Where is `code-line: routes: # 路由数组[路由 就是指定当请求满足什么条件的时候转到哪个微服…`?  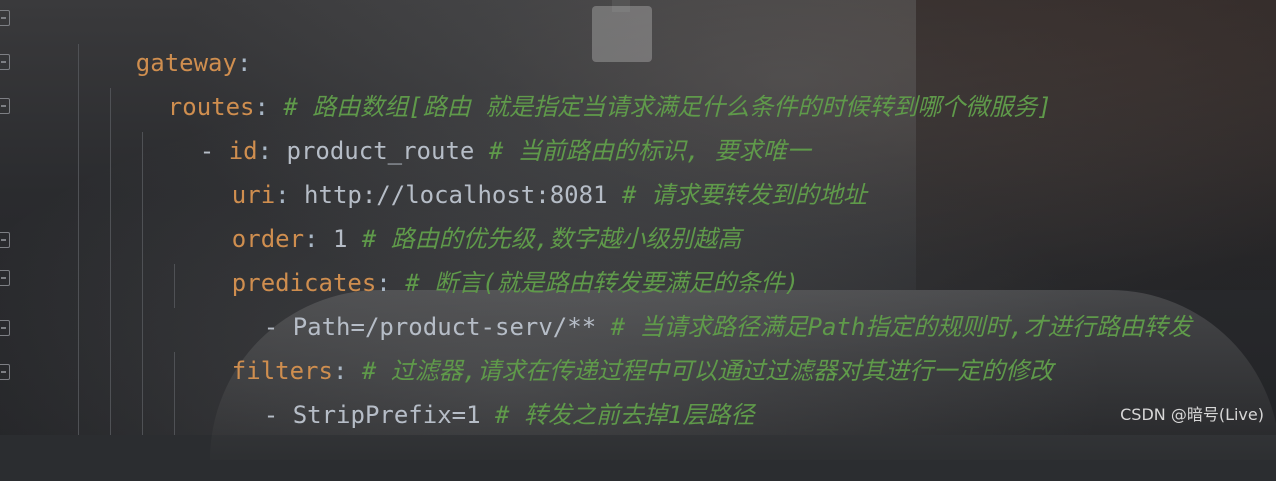
code-line: routes: # 路由数组[路由 就是指定当请求满足什么条件的时候转到哪个微服… is located at coordinates (581, 81).